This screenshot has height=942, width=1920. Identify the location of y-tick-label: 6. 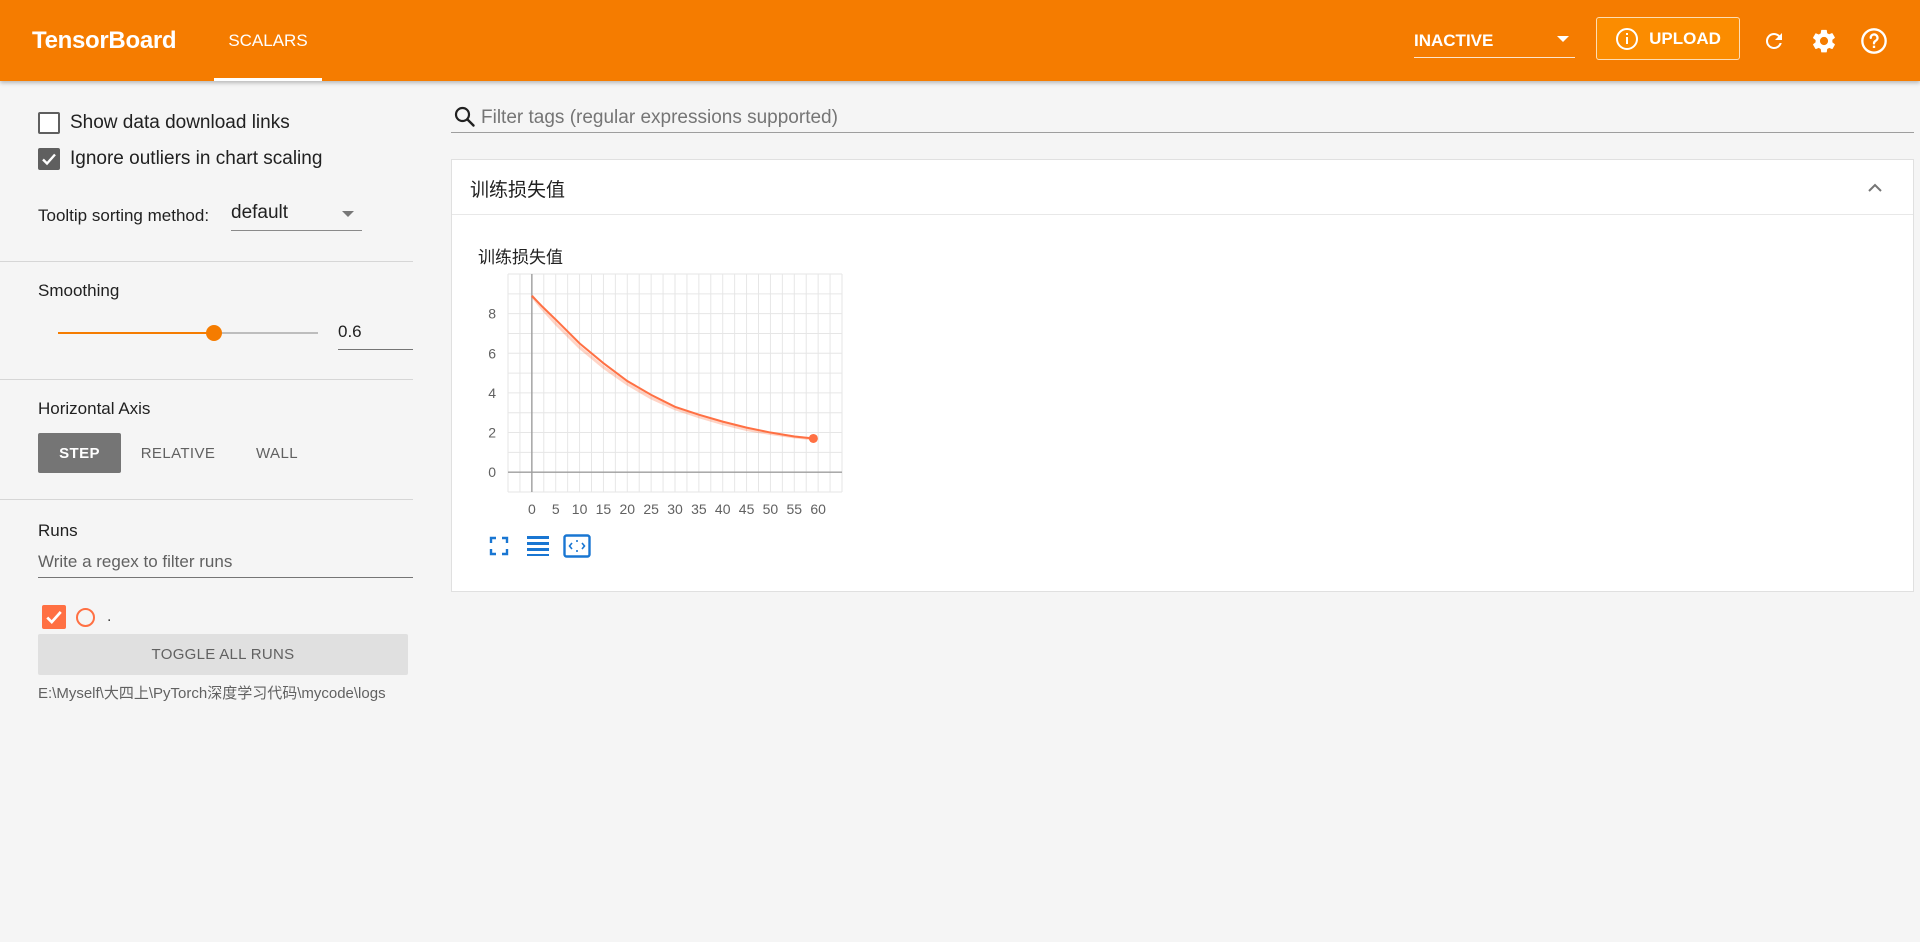
(492, 353).